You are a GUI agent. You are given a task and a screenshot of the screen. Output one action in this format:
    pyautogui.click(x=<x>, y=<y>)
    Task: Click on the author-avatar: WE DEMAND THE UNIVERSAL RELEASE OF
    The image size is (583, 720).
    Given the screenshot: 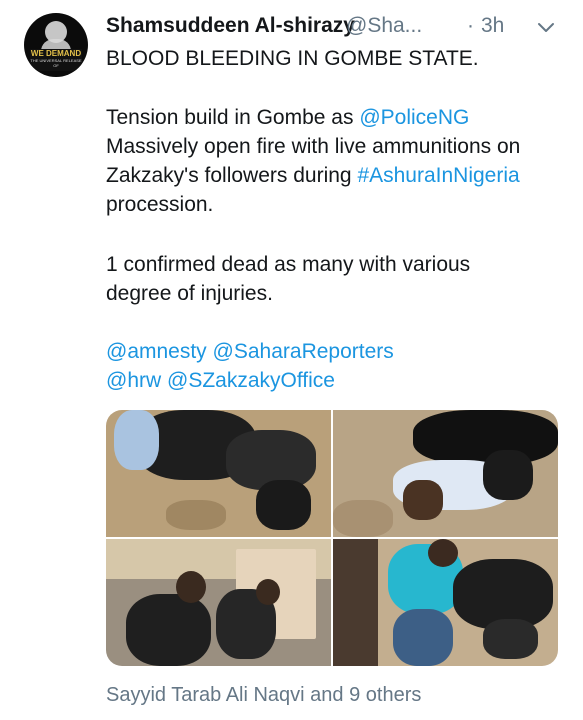 What is the action you would take?
    pyautogui.click(x=56, y=45)
    